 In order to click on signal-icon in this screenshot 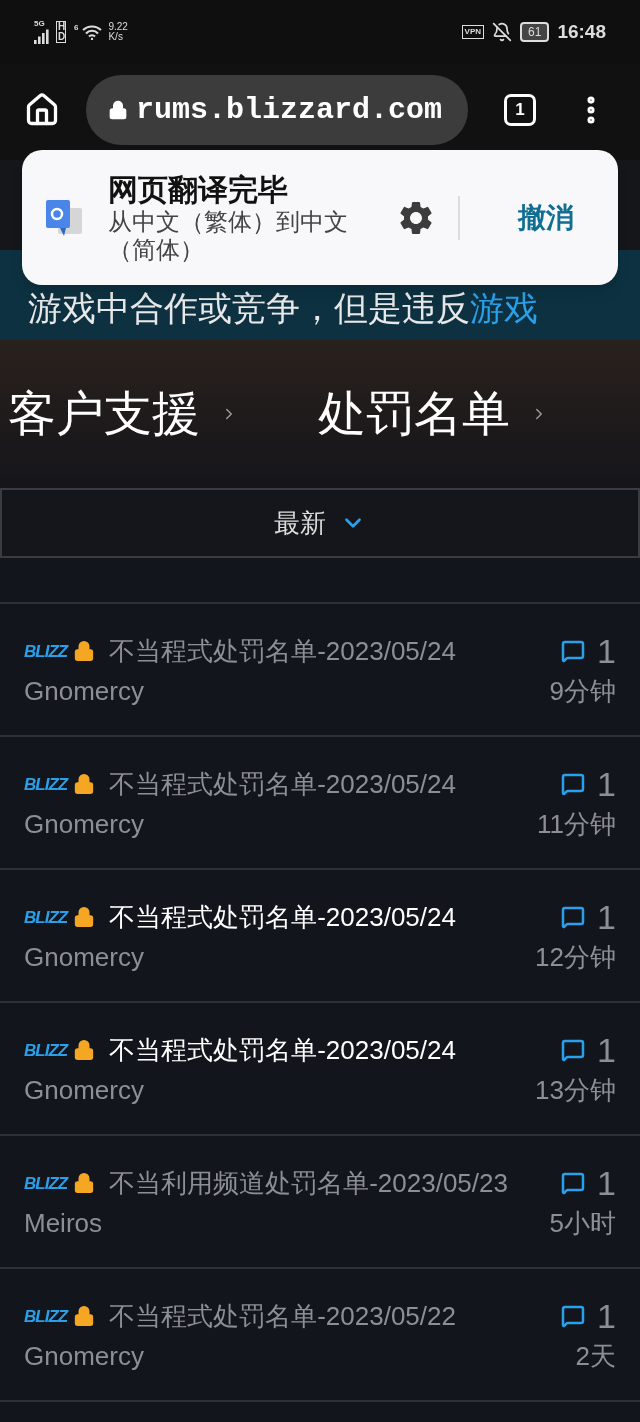, I will do `click(42, 36)`.